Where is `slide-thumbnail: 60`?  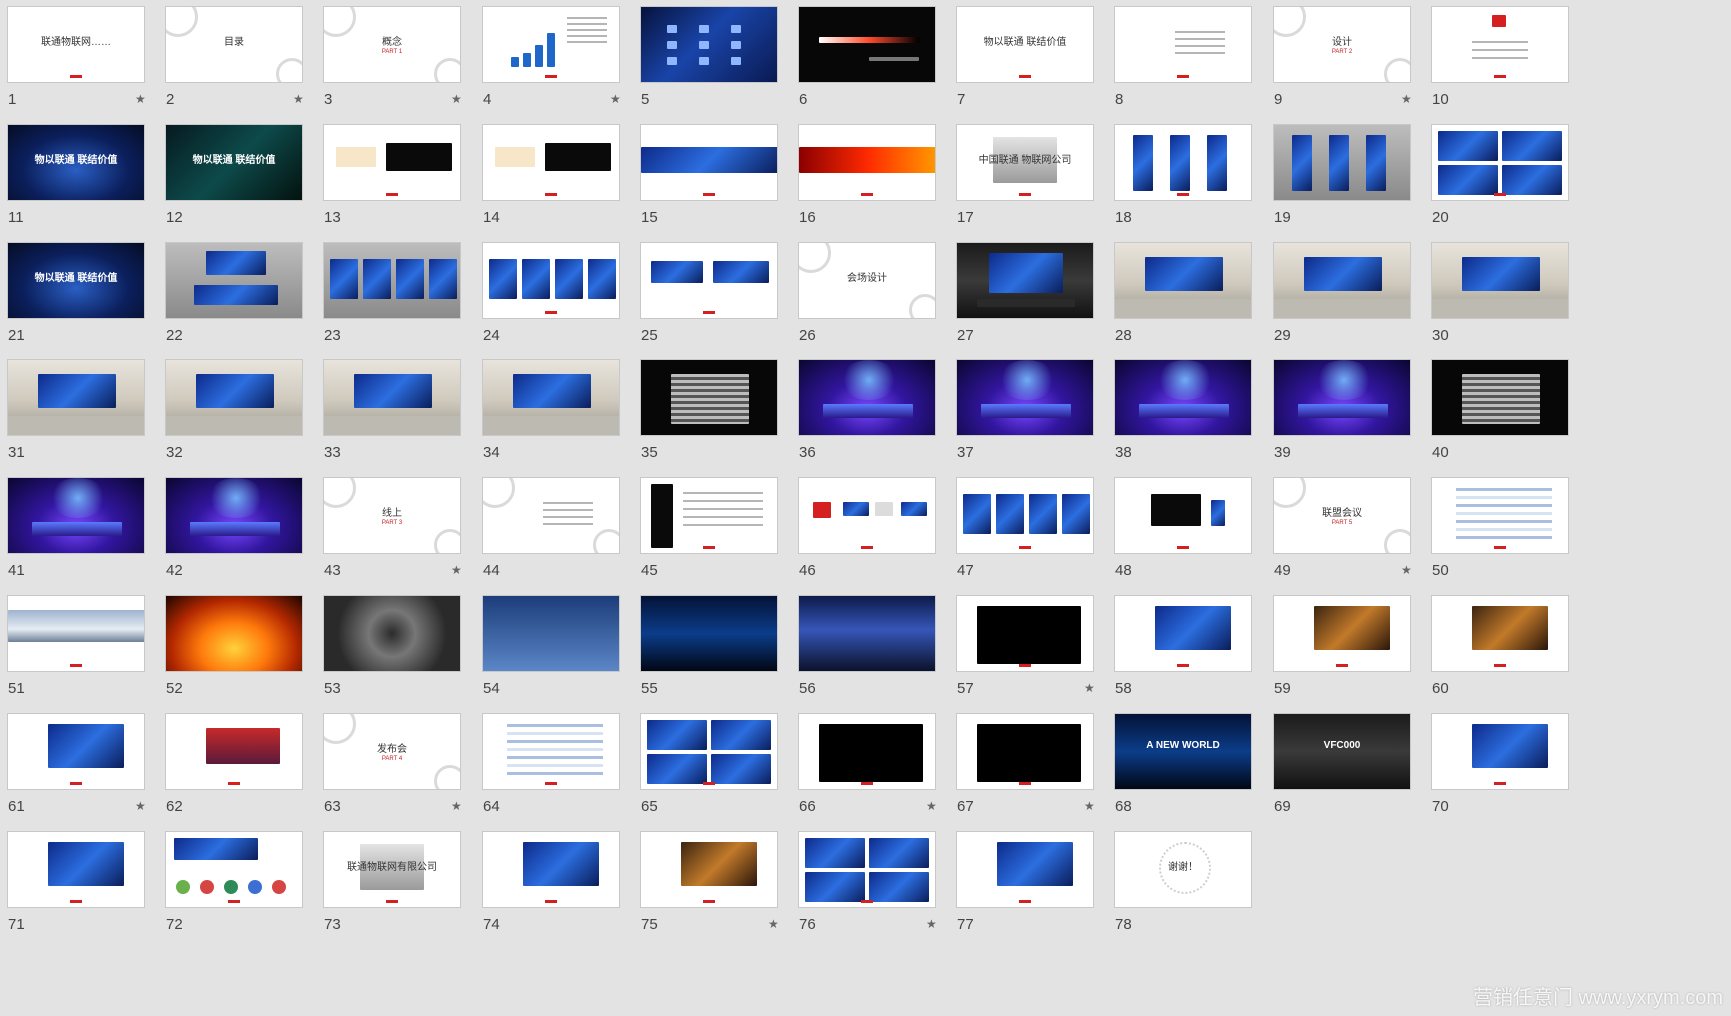
slide-thumbnail: 60 is located at coordinates (1518, 658).